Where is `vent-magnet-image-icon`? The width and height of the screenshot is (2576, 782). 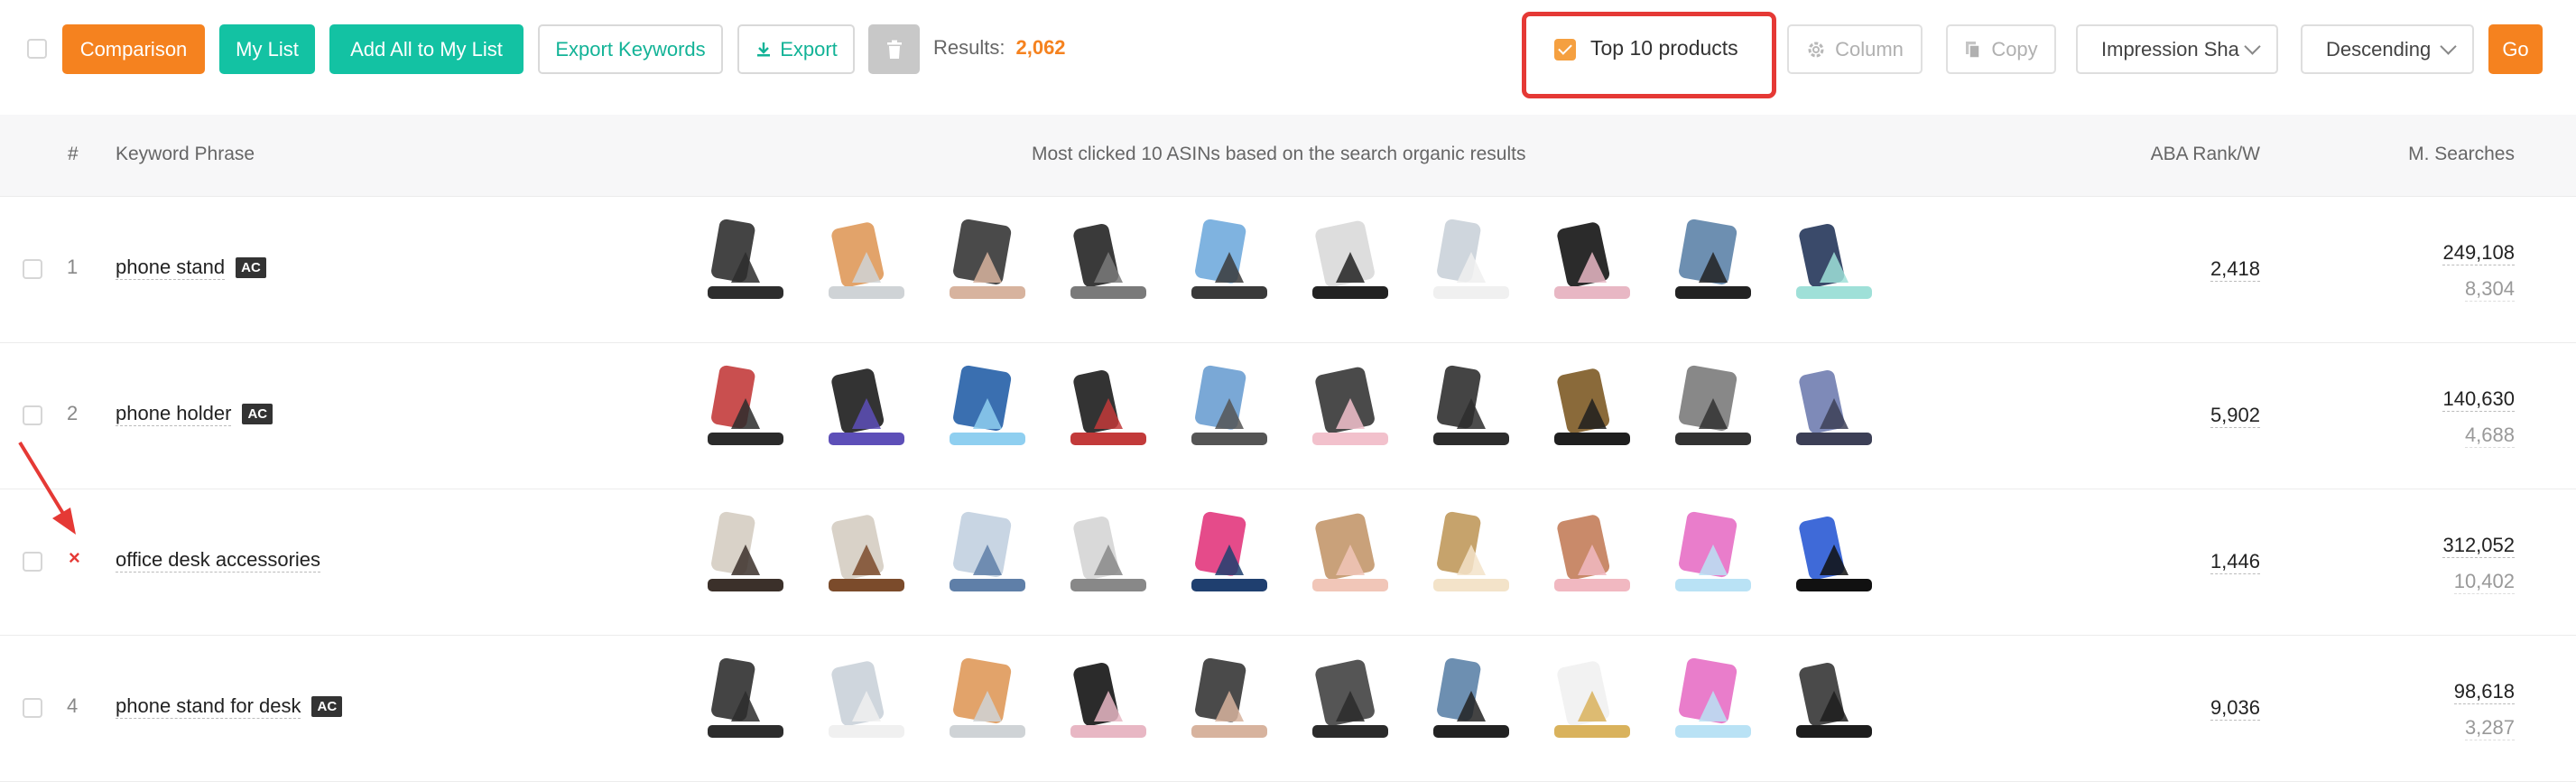
vent-magnet-image-icon is located at coordinates (867, 406).